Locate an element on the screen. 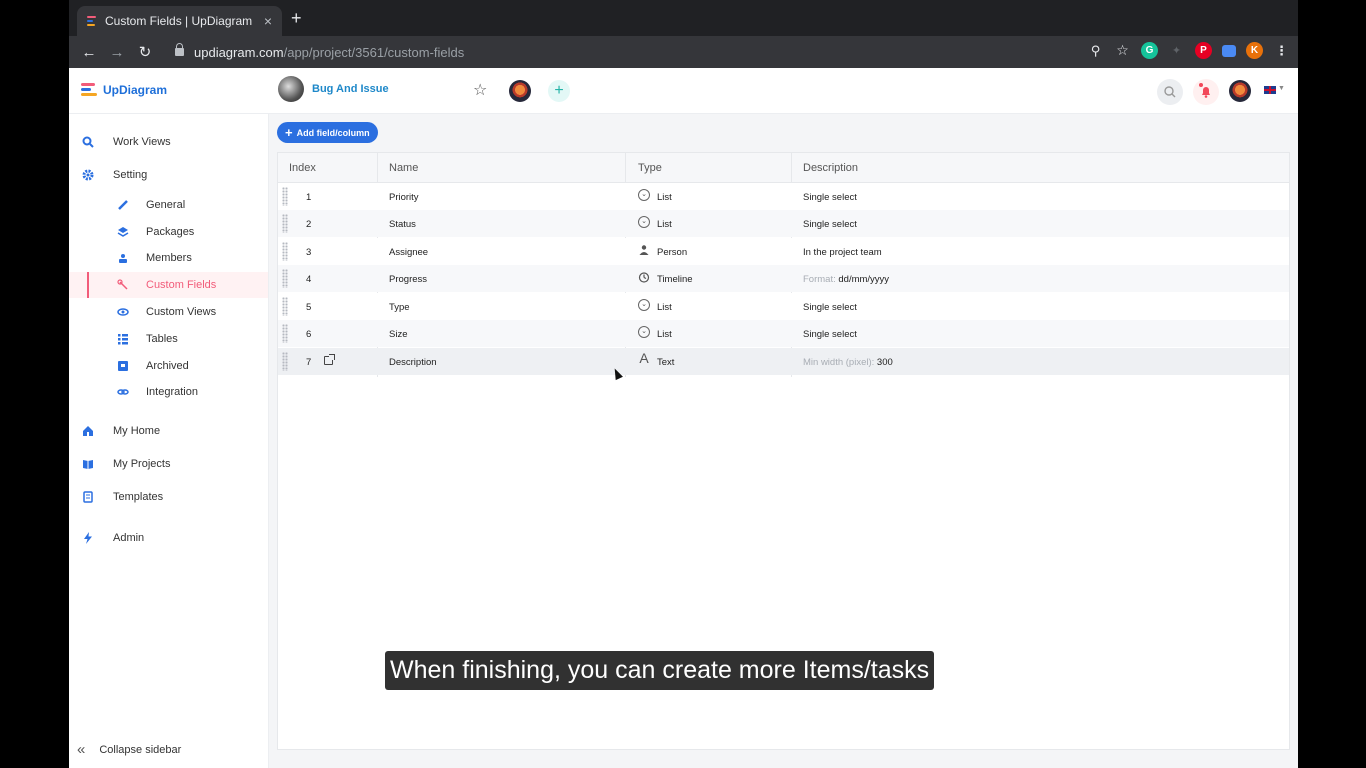 Image resolution: width=1366 pixels, height=768 pixels. notification-bell-icon is located at coordinates (1206, 92).